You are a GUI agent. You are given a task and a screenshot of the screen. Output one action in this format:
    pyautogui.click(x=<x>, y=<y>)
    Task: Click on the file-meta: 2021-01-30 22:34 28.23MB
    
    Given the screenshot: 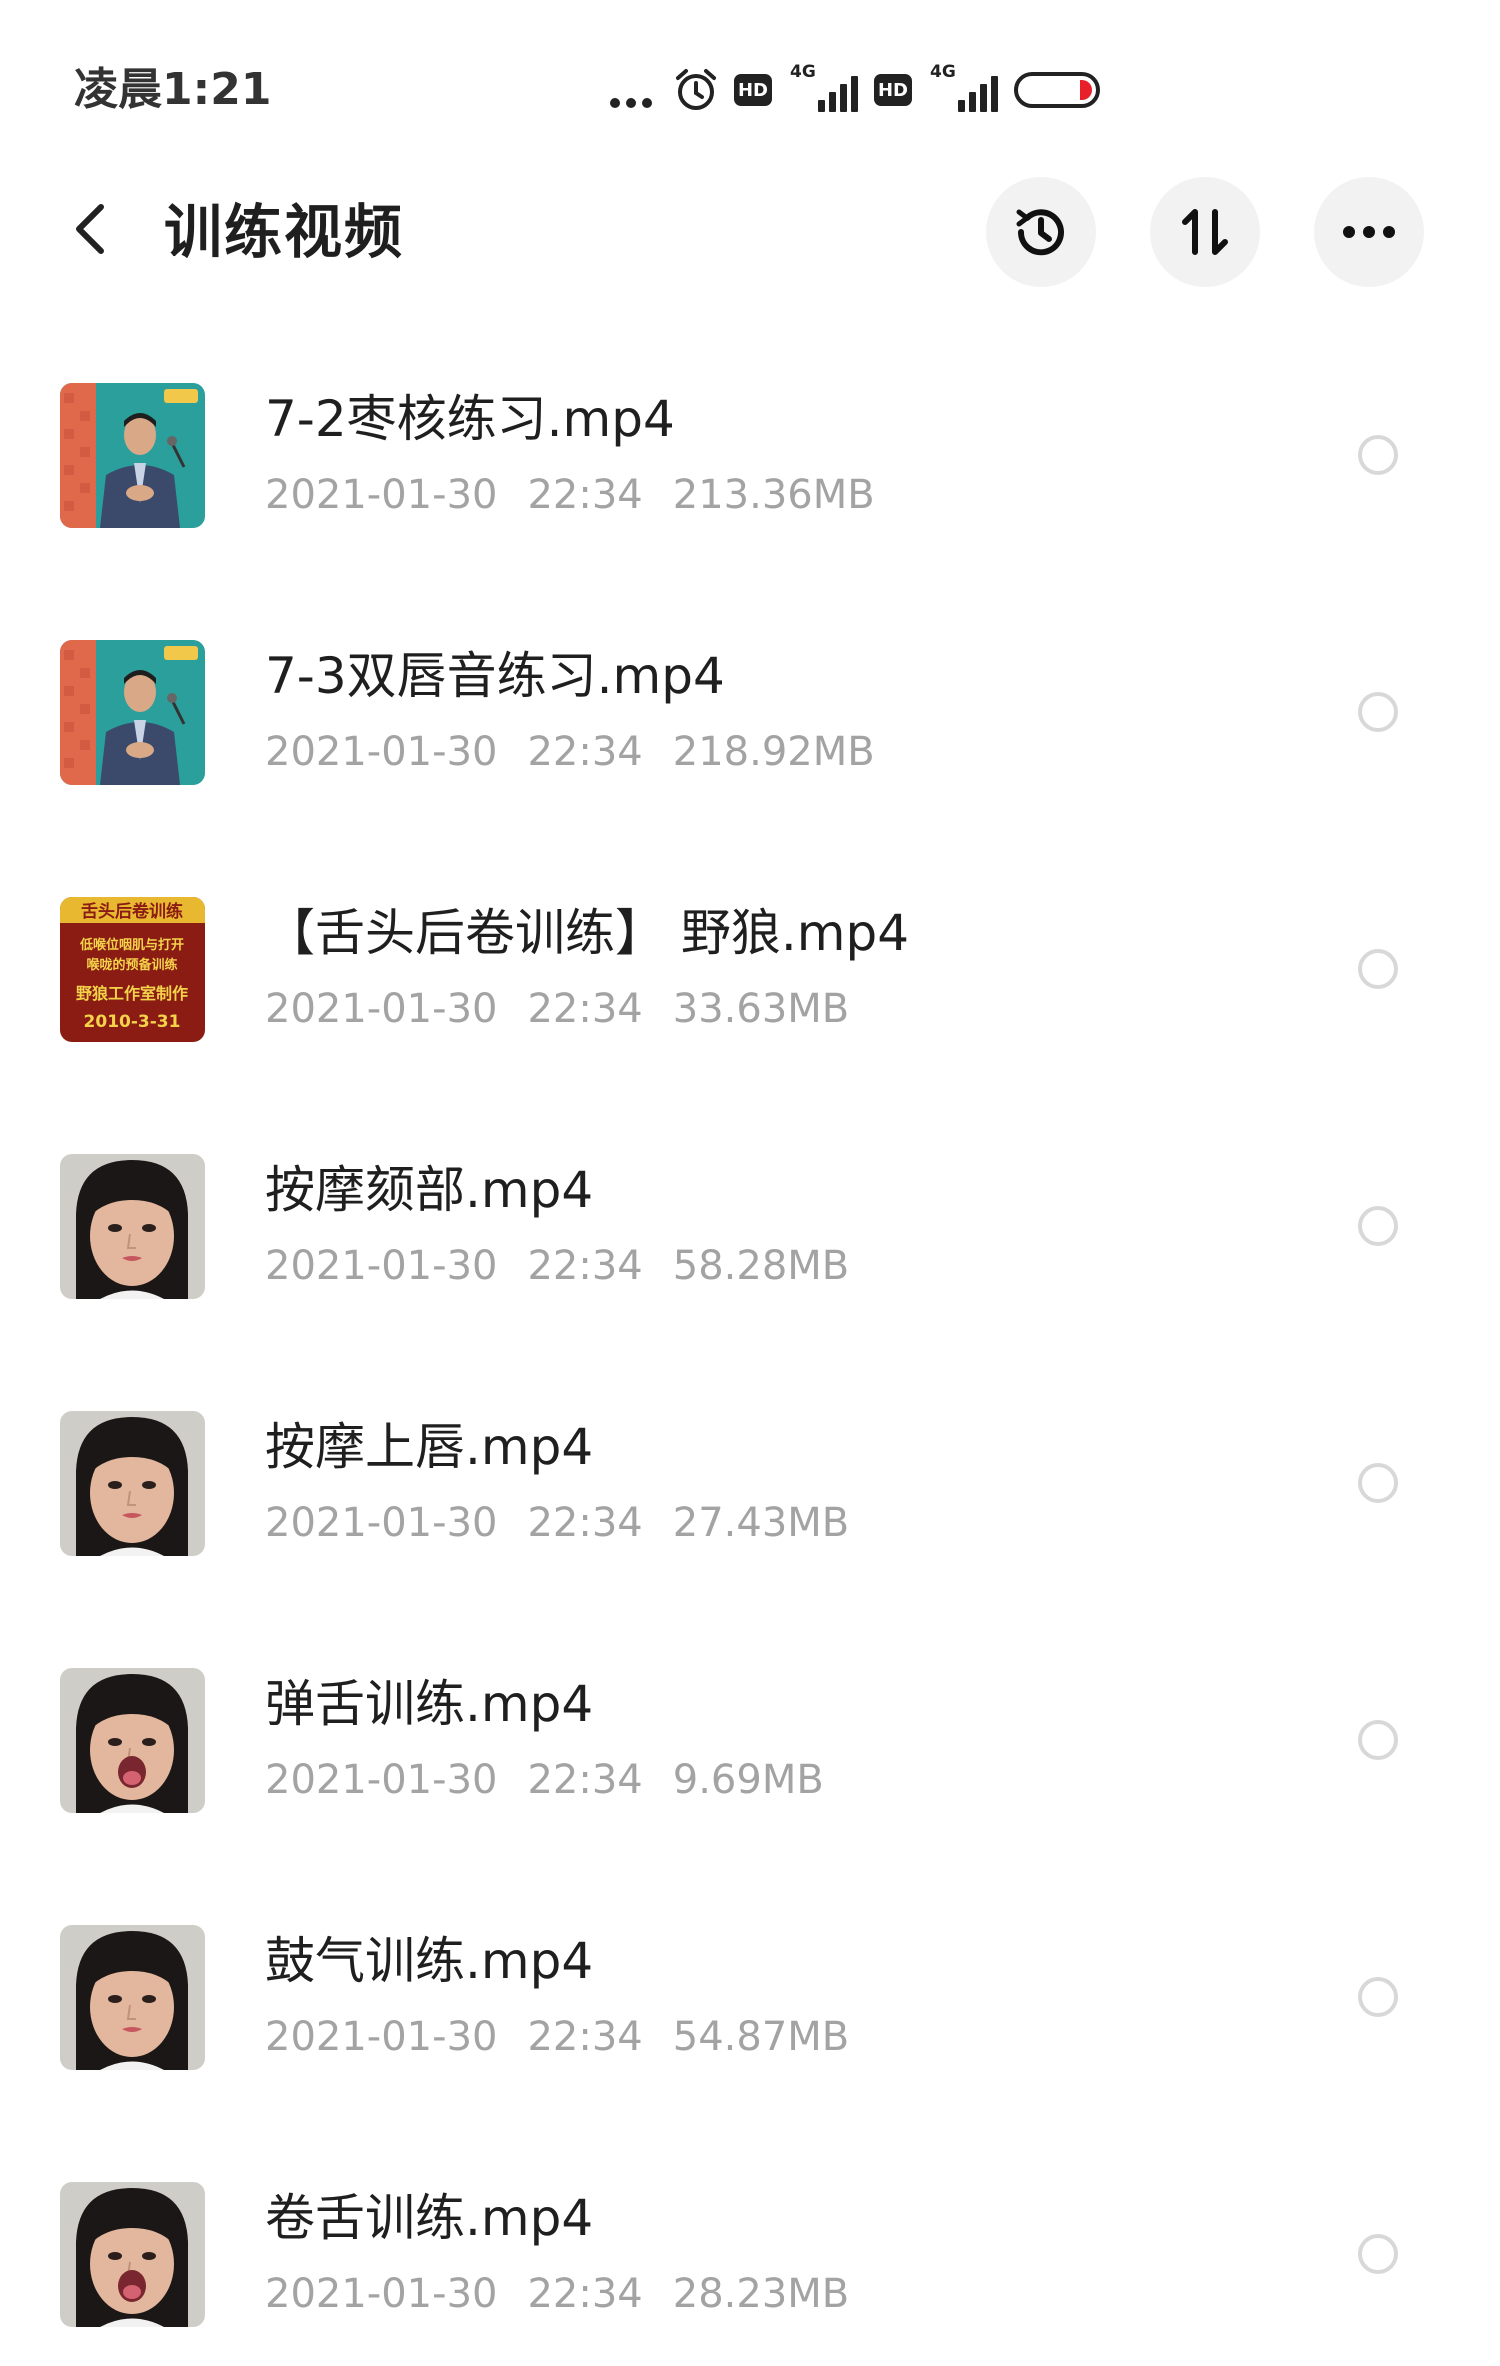 What is the action you would take?
    pyautogui.click(x=557, y=2294)
    